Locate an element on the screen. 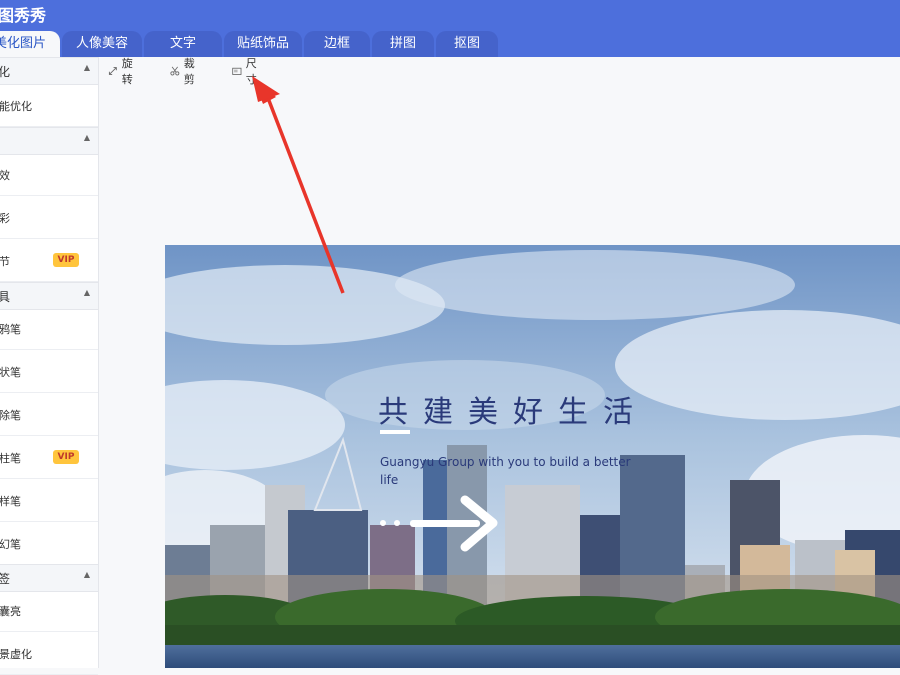 This screenshot has height=675, width=900. rotate-icon is located at coordinates (112, 71).